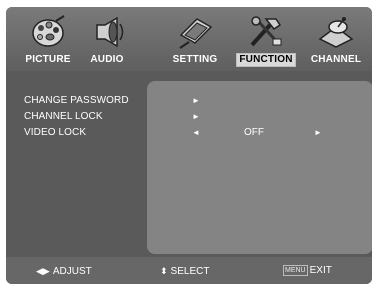 Image resolution: width=376 pixels, height=288 pixels. Describe the element at coordinates (196, 33) in the screenshot. I see `setting-screen-icon` at that location.